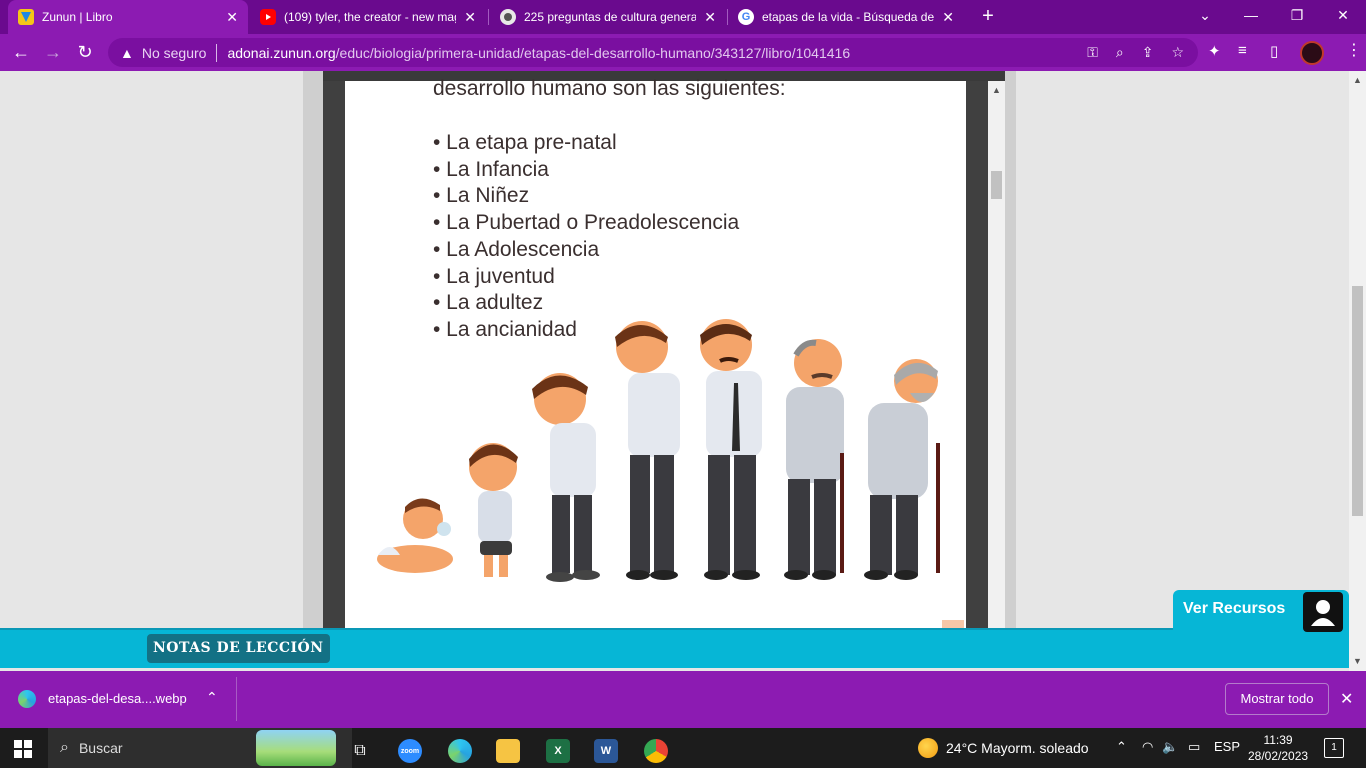 Image resolution: width=1366 pixels, height=768 pixels. I want to click on close-window-button: ✕, so click(1343, 17).